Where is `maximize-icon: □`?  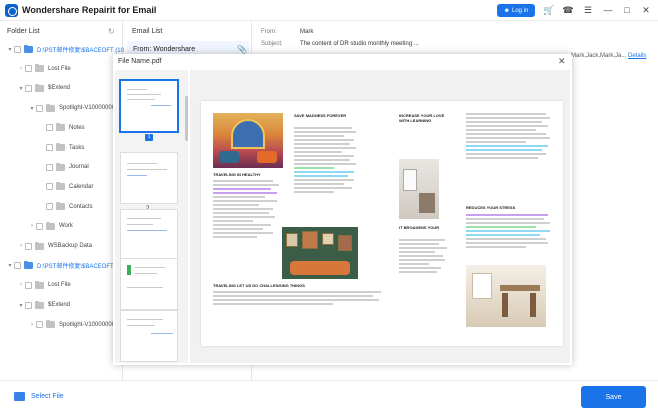
maximize-icon: □ is located at coordinates (627, 10).